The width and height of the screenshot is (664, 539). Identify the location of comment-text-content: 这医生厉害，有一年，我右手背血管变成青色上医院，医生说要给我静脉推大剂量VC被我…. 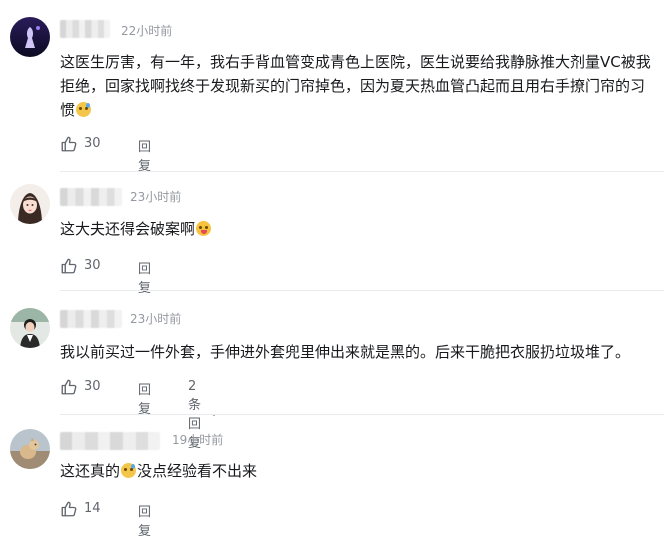
(355, 86).